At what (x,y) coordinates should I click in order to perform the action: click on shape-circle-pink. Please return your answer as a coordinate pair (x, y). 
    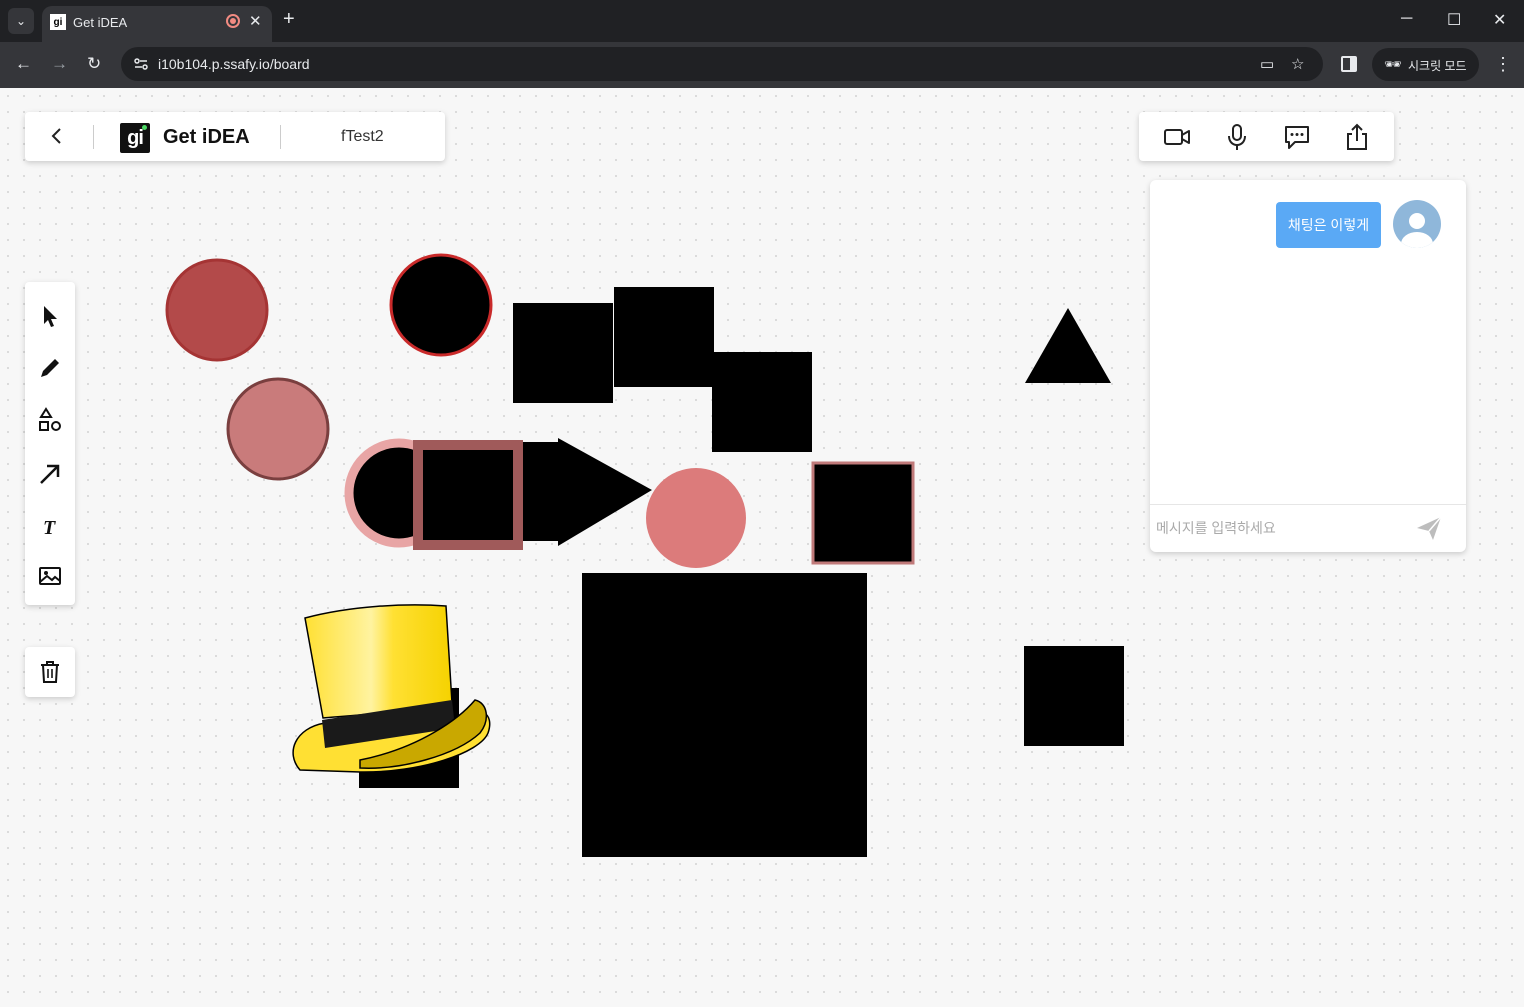
    Looking at the image, I should click on (696, 518).